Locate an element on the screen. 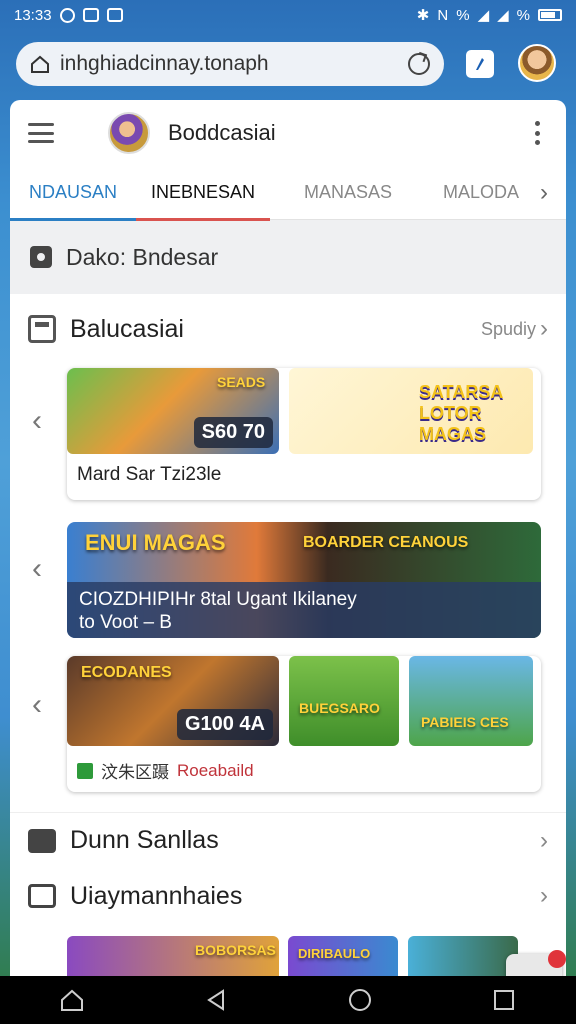 The image size is (576, 1024). more-options-icon is located at coordinates (537, 133).